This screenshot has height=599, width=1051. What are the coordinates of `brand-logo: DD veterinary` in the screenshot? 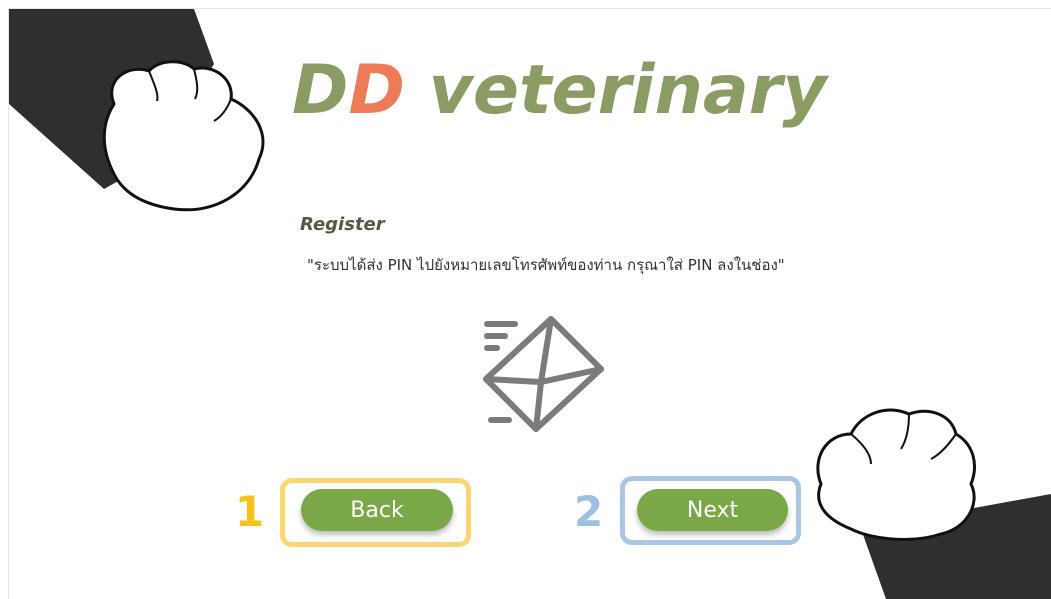 It's located at (559, 91).